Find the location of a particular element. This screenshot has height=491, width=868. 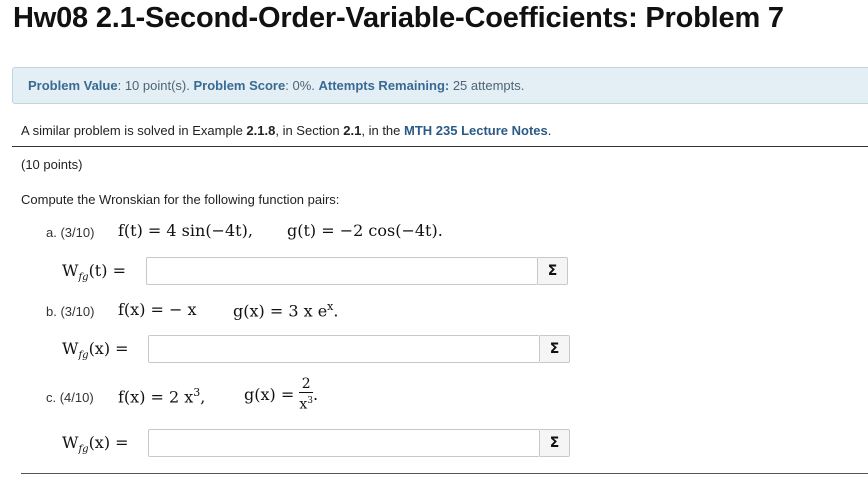

part-b-equation-editor-button: Σ is located at coordinates (555, 349).